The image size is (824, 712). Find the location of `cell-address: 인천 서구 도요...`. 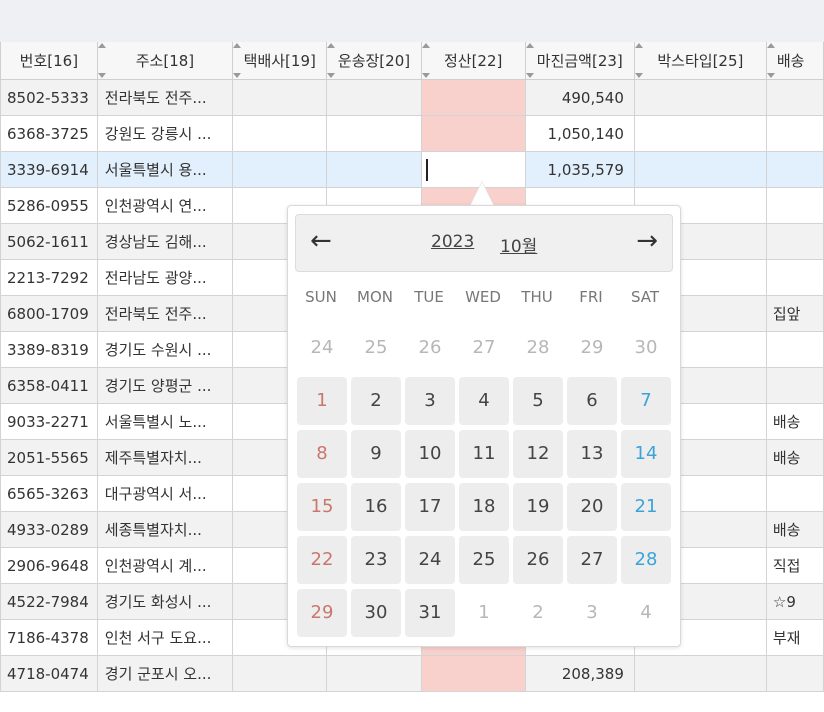

cell-address: 인천 서구 도요... is located at coordinates (165, 637).